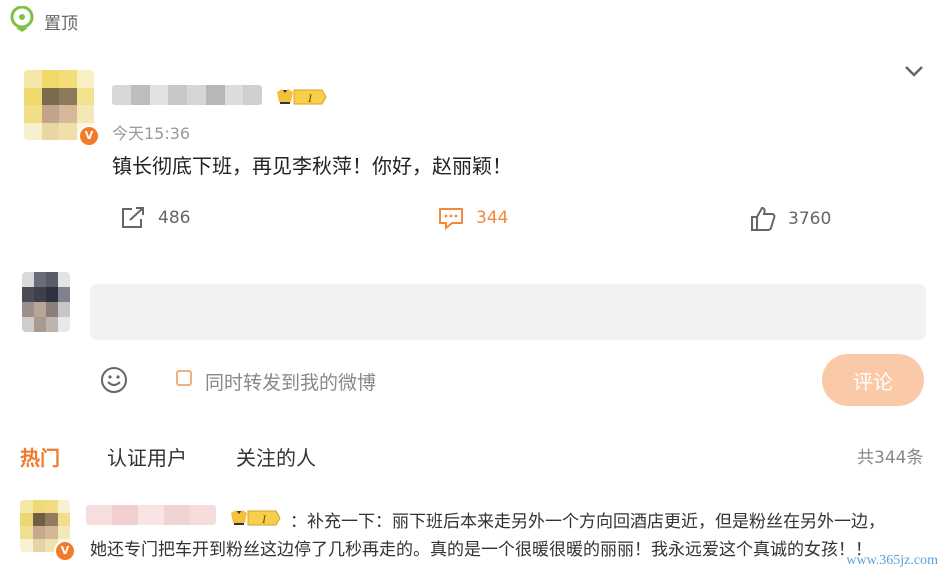 This screenshot has height=573, width=944. I want to click on comment-total: 共344条, so click(890, 458).